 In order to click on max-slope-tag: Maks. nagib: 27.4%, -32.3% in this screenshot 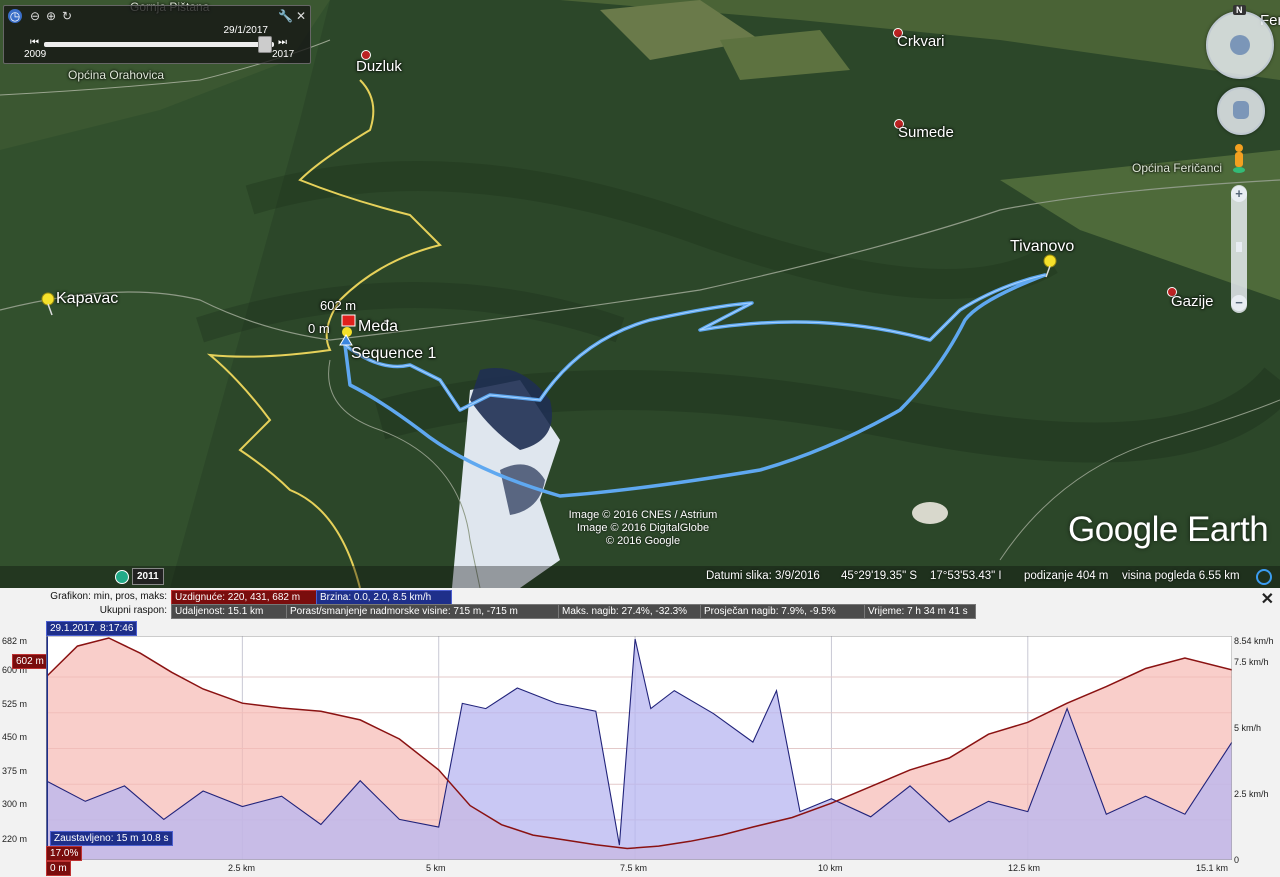, I will do `click(631, 611)`.